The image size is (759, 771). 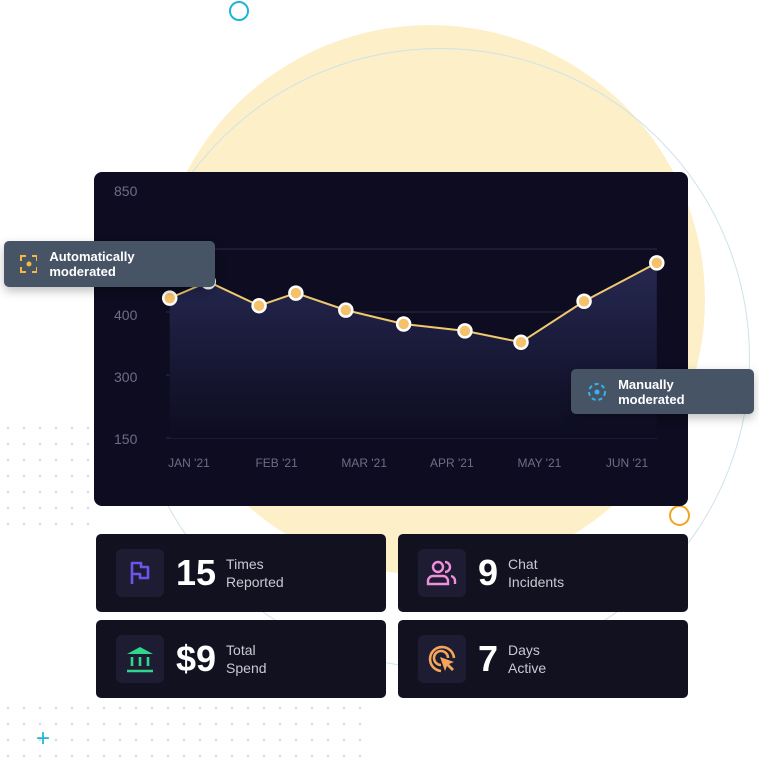 What do you see at coordinates (276, 463) in the screenshot?
I see `x-tick-label: FEB '21` at bounding box center [276, 463].